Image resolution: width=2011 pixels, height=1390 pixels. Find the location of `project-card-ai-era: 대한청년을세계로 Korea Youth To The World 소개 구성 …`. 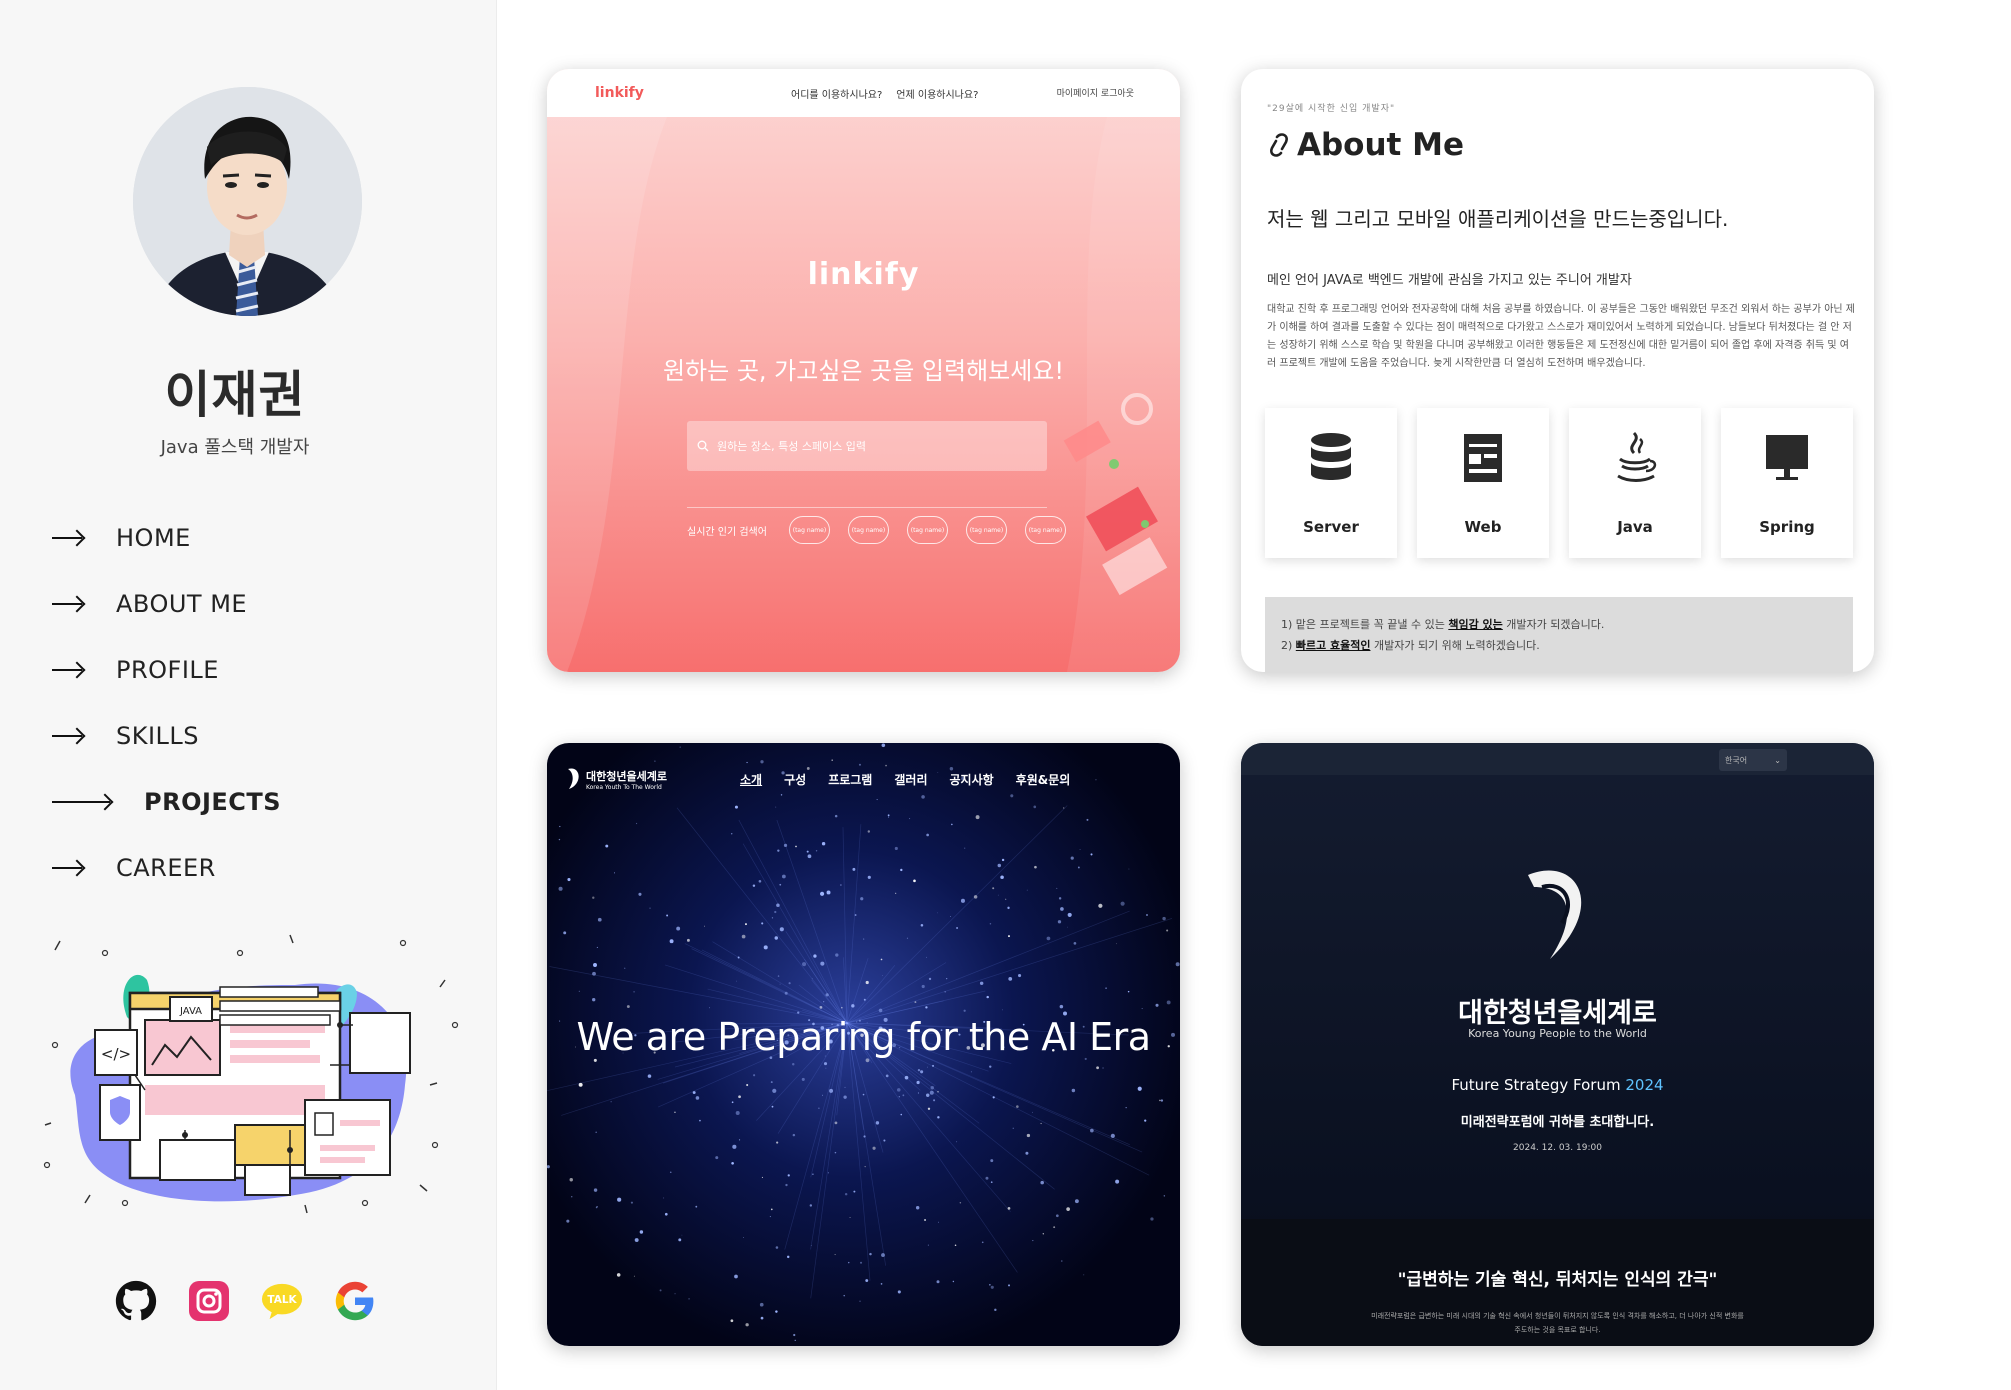

project-card-ai-era: 대한청년을세계로 Korea Youth To The World 소개 구성 … is located at coordinates (863, 1044).